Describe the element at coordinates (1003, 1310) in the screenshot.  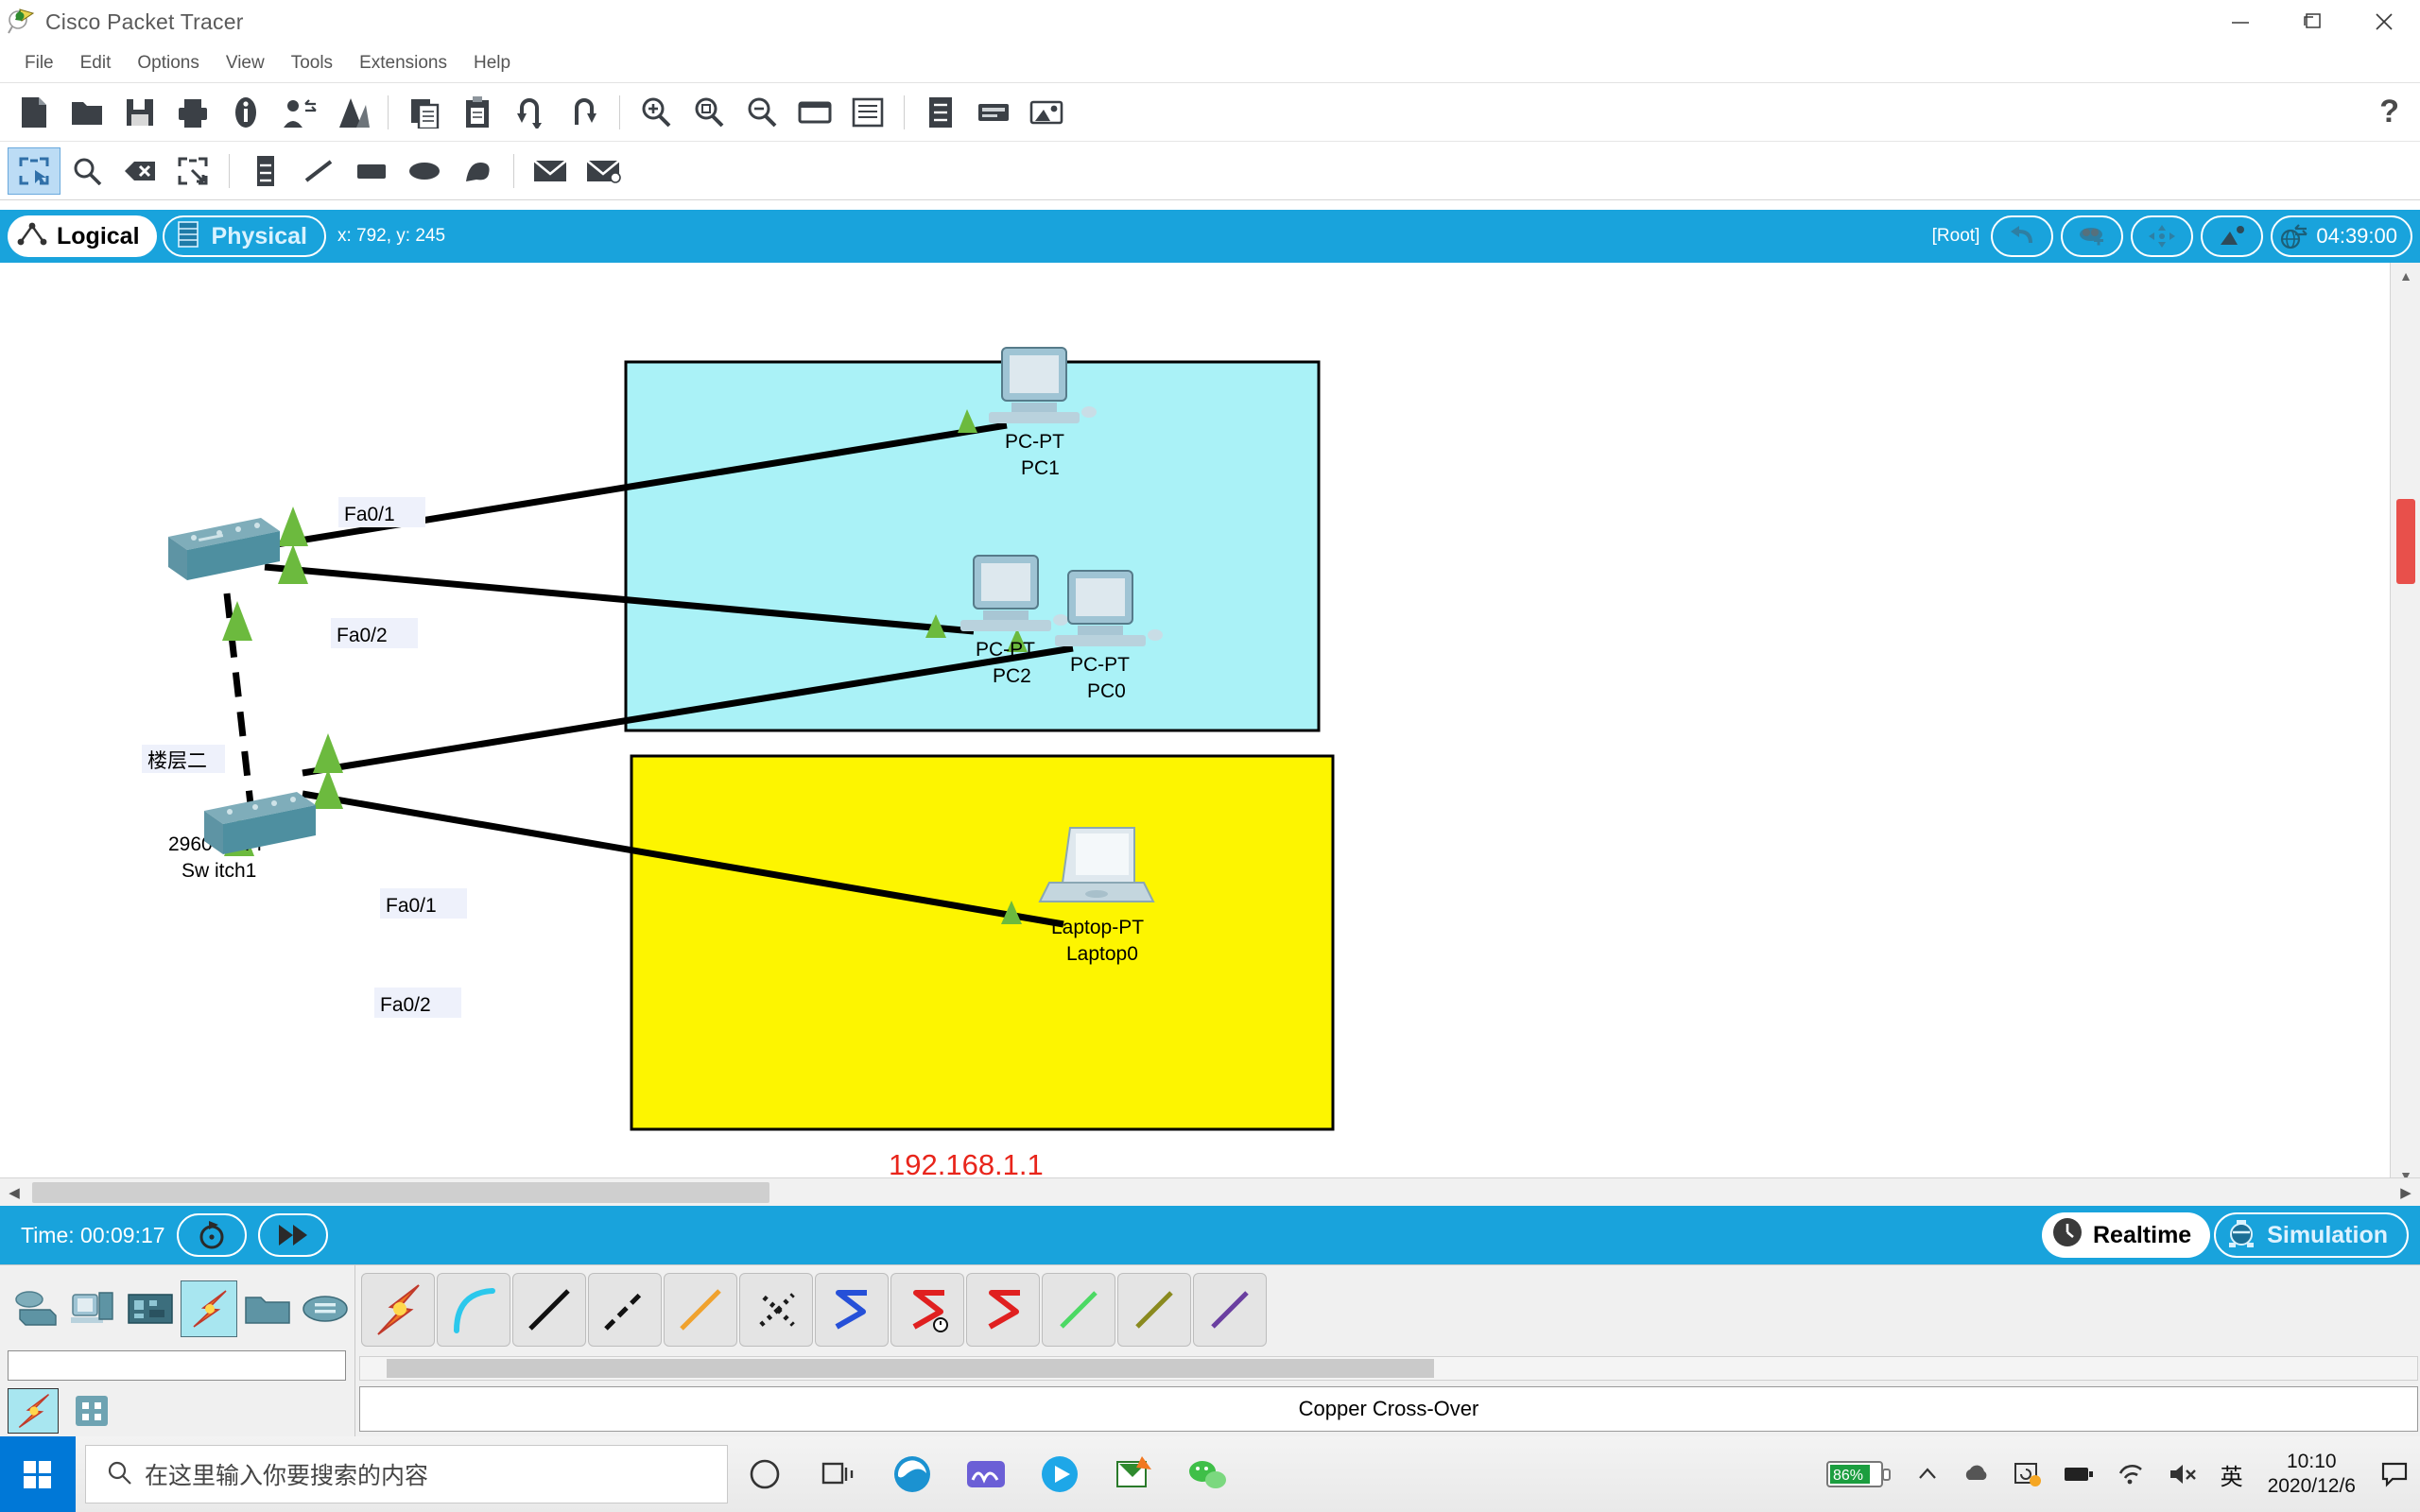
I see `serial-dte-icon` at that location.